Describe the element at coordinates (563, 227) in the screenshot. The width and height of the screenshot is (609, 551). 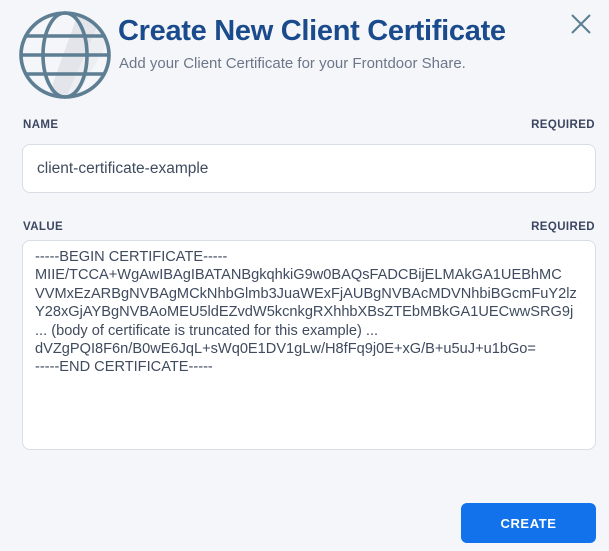
I see `value-required-badge: REQUIRED` at that location.